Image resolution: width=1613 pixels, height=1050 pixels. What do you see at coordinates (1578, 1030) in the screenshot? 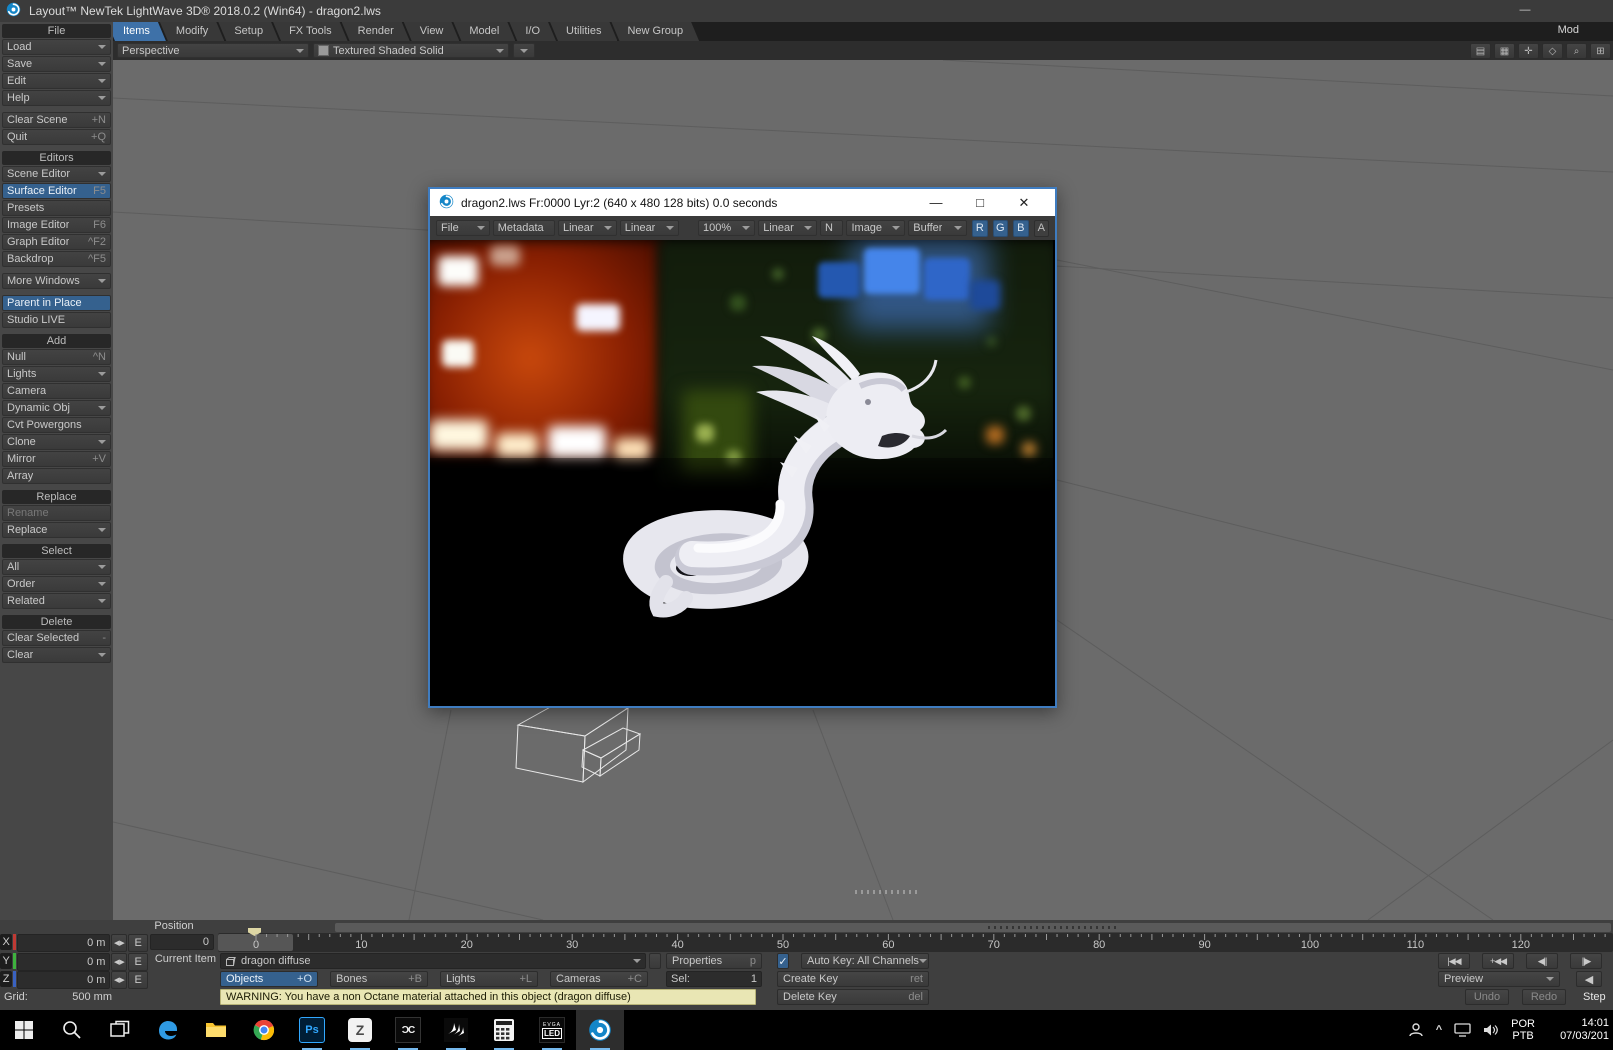
I see `clock: 14:01 07/03/201` at bounding box center [1578, 1030].